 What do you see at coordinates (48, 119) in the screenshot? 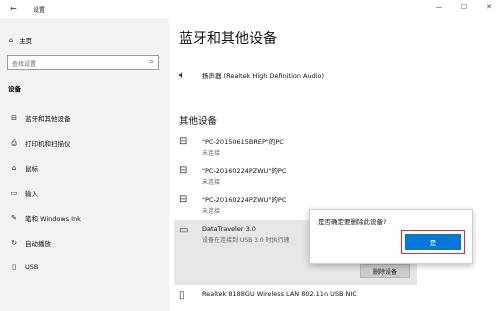
I see `sidebar-item-label: 蓝牙和其他设备` at bounding box center [48, 119].